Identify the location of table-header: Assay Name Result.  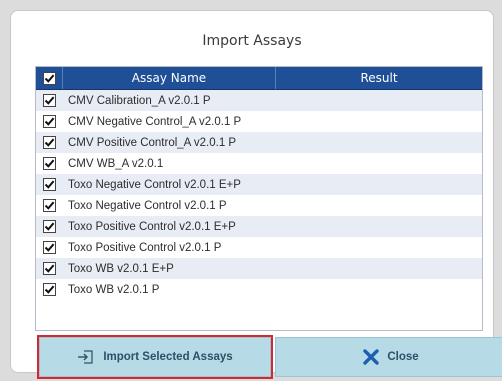
(259, 78).